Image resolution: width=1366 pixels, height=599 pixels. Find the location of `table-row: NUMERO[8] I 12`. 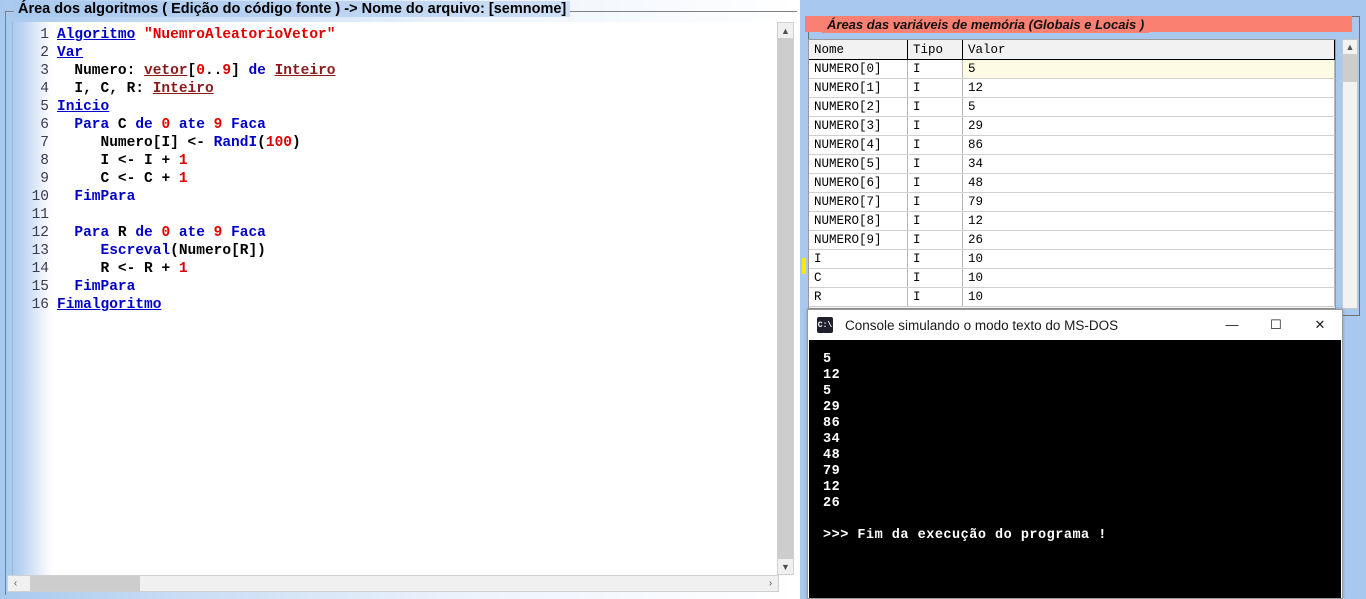

table-row: NUMERO[8] I 12 is located at coordinates (1072, 221).